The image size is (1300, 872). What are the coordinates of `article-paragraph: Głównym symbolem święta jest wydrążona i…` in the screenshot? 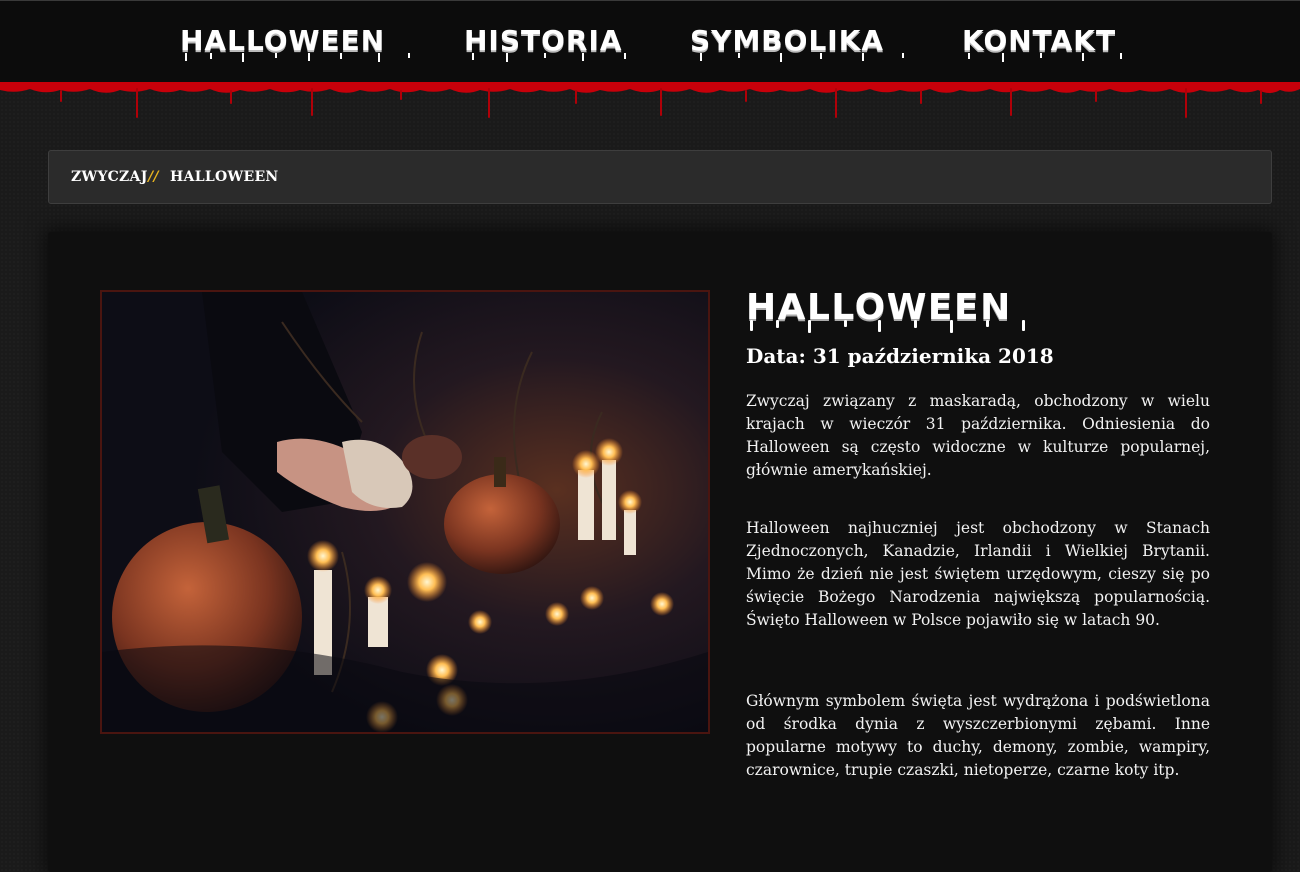 It's located at (978, 735).